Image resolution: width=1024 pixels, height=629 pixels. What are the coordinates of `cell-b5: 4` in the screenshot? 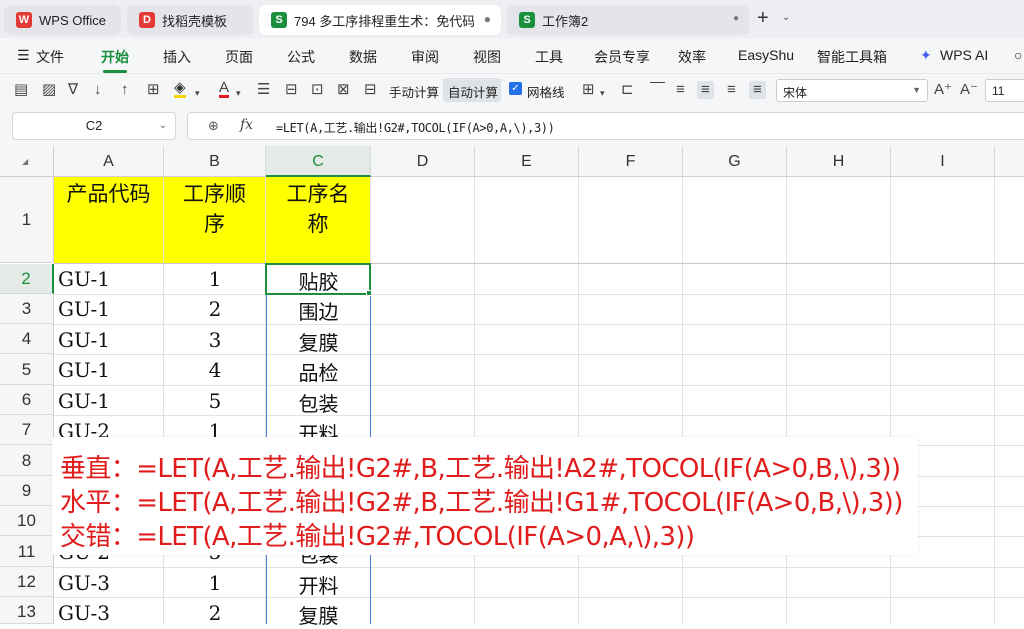 It's located at (215, 370).